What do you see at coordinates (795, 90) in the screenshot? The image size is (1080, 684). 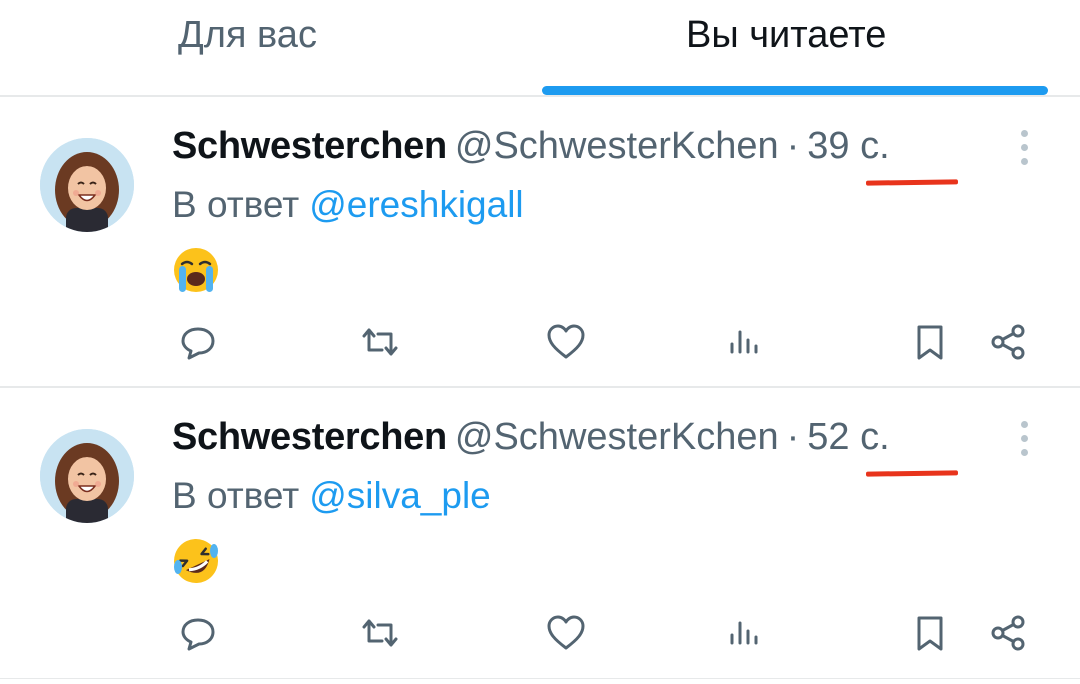 I see `active-tab-indicator` at bounding box center [795, 90].